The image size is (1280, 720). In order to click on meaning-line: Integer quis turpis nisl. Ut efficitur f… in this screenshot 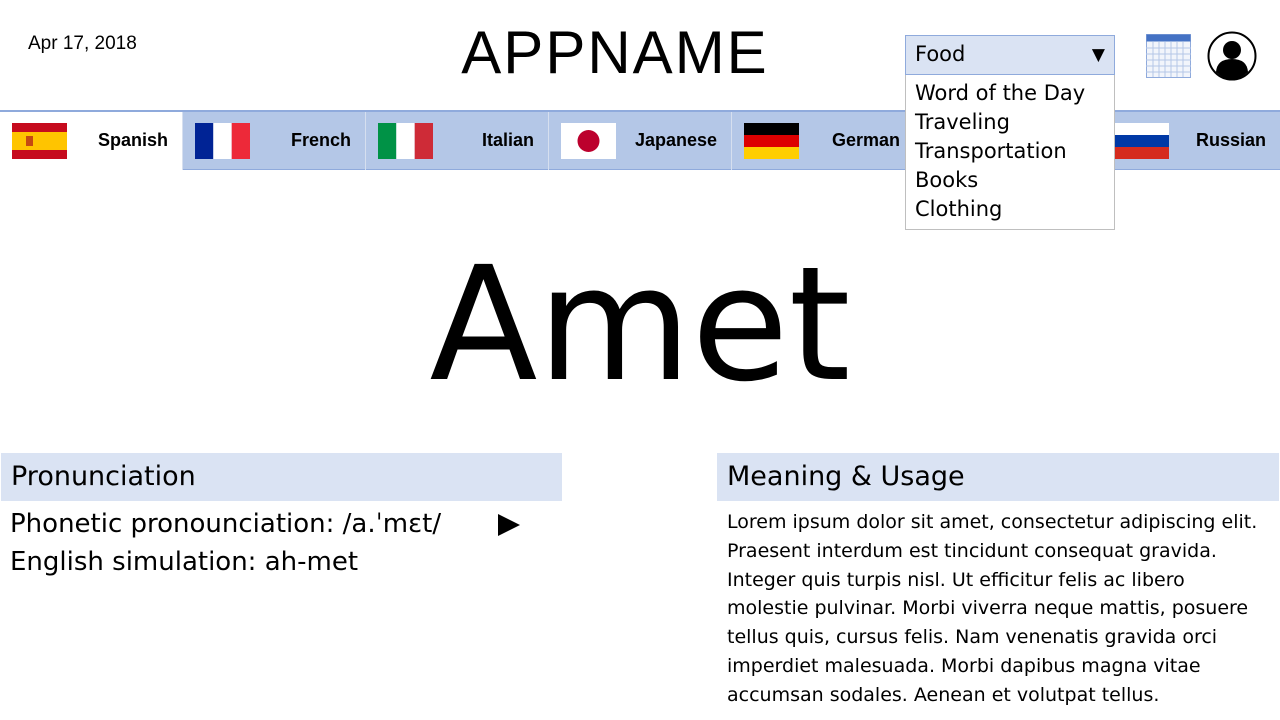, I will do `click(956, 579)`.